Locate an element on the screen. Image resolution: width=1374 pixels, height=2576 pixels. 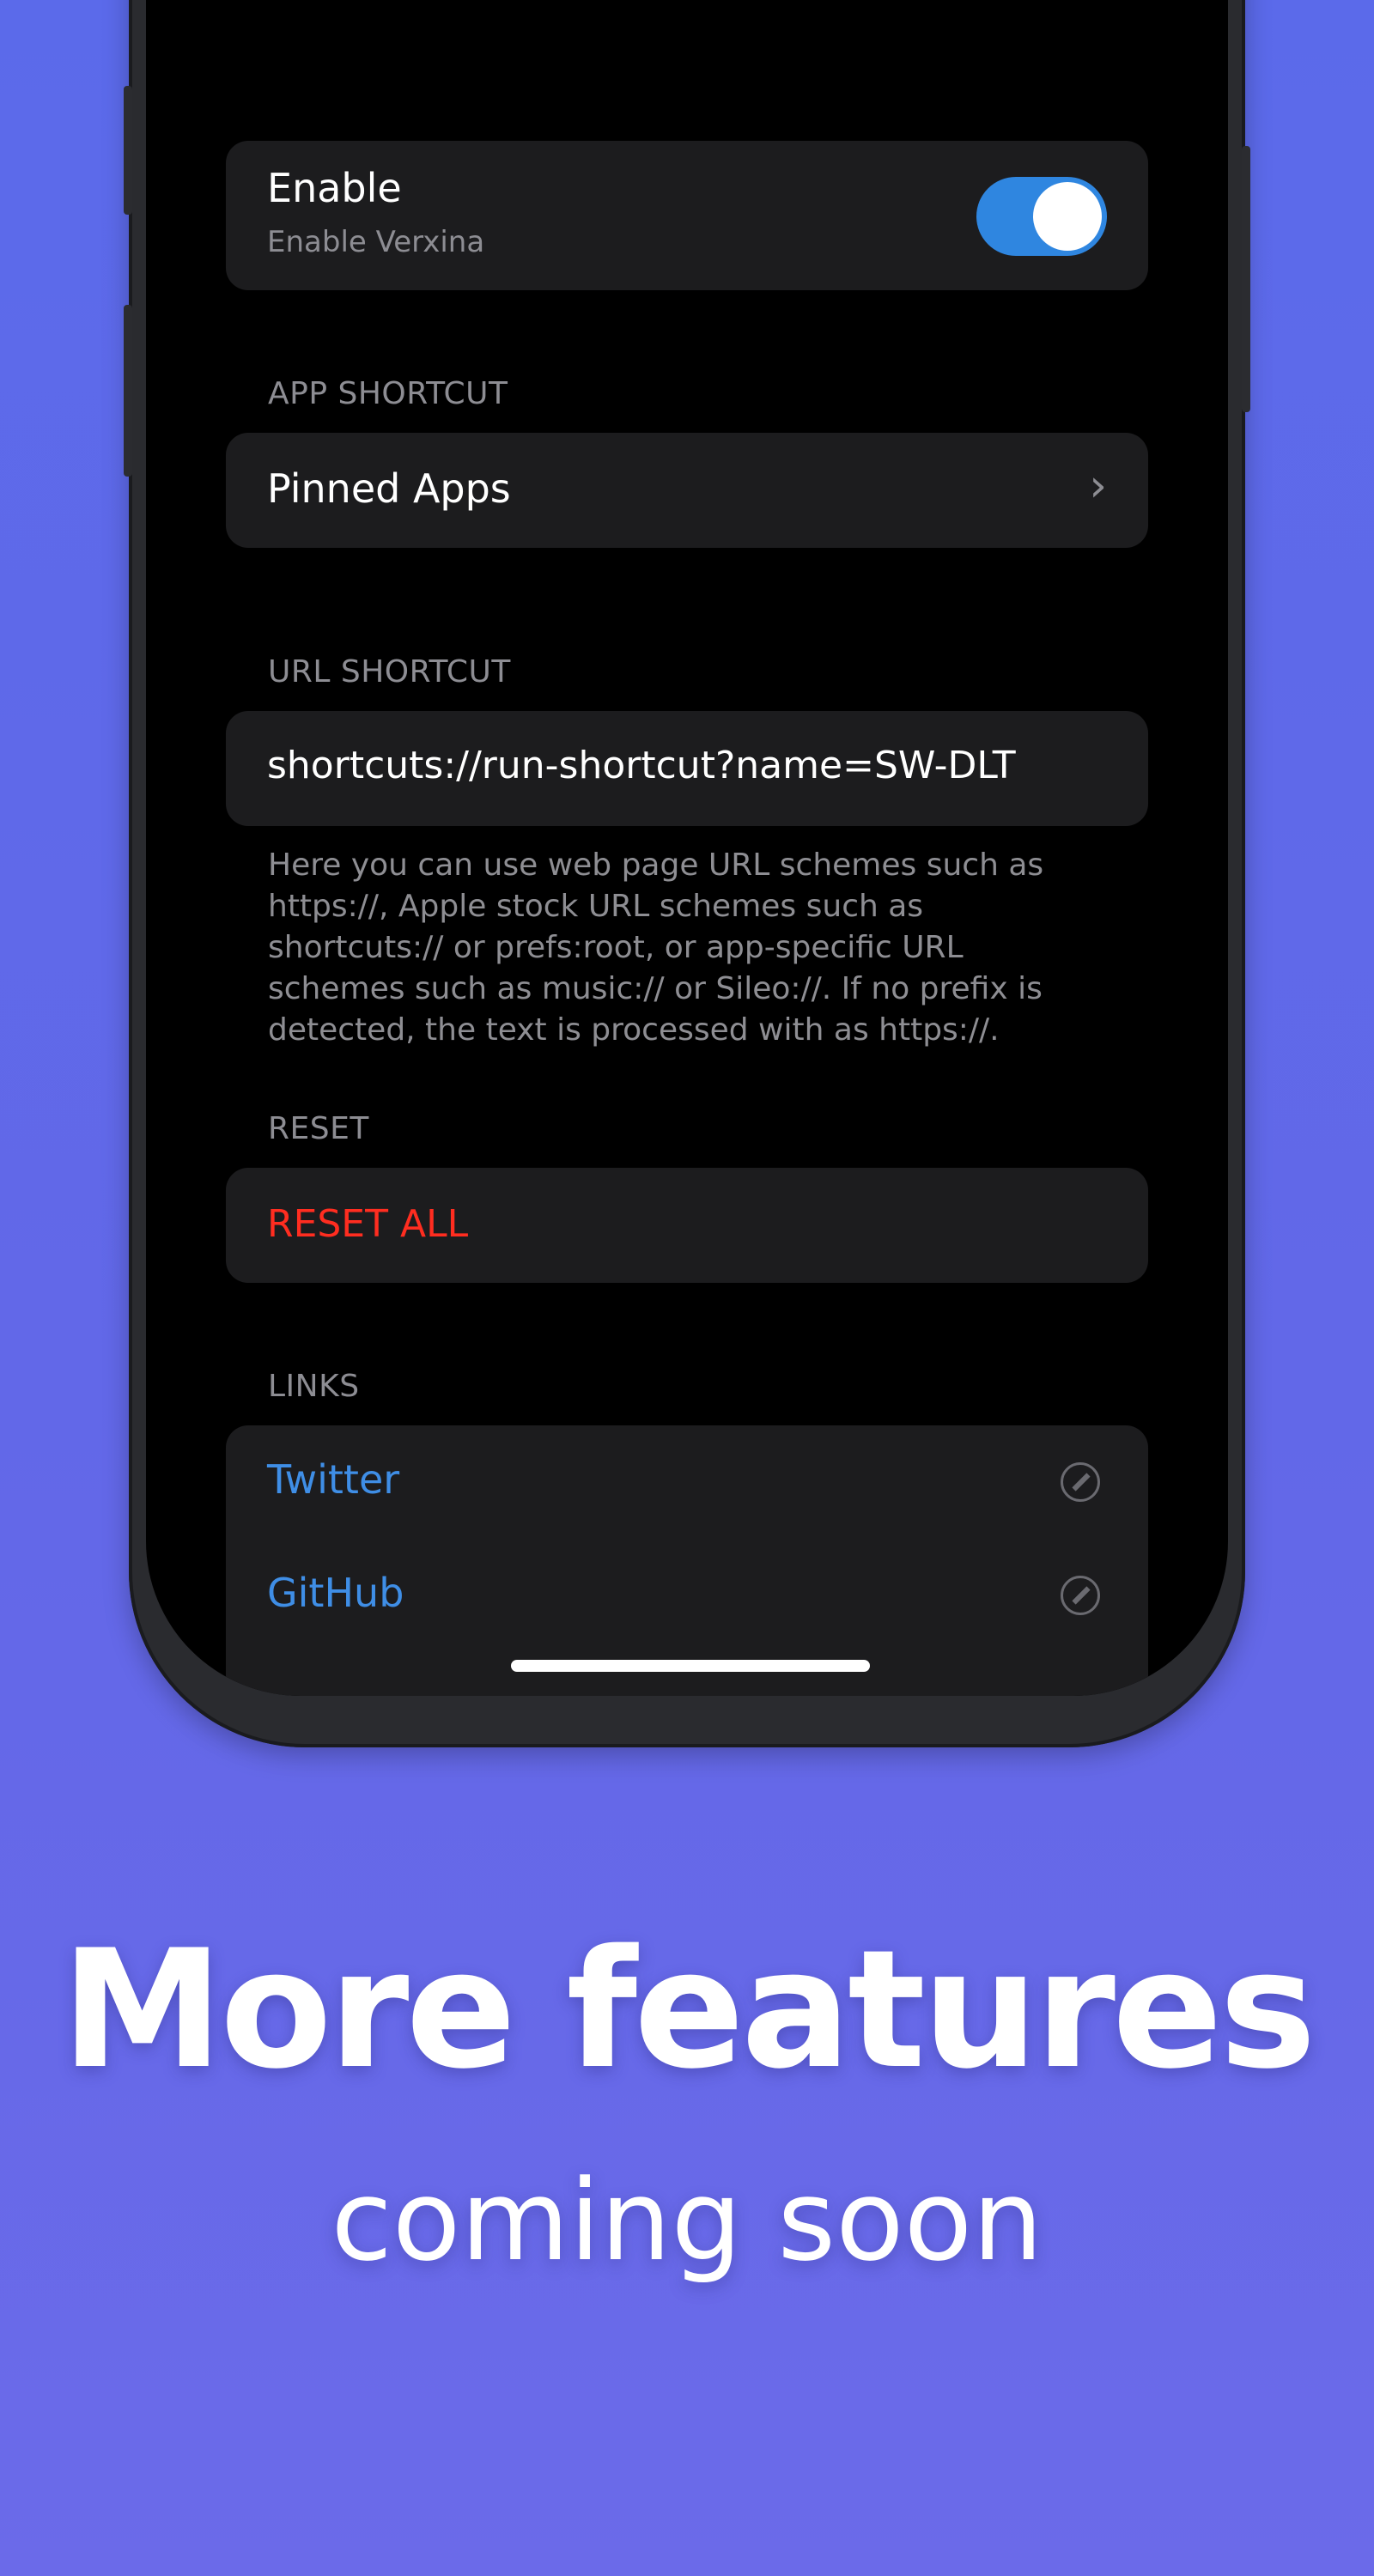
pinned-apps-label: Pinned Apps is located at coordinates (389, 488).